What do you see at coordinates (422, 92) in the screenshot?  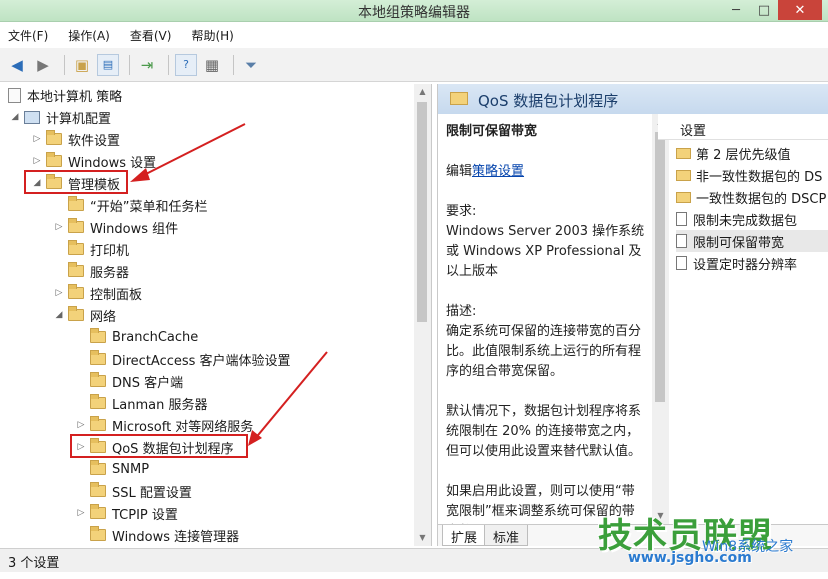 I see `scroll-up-icon: ▲` at bounding box center [422, 92].